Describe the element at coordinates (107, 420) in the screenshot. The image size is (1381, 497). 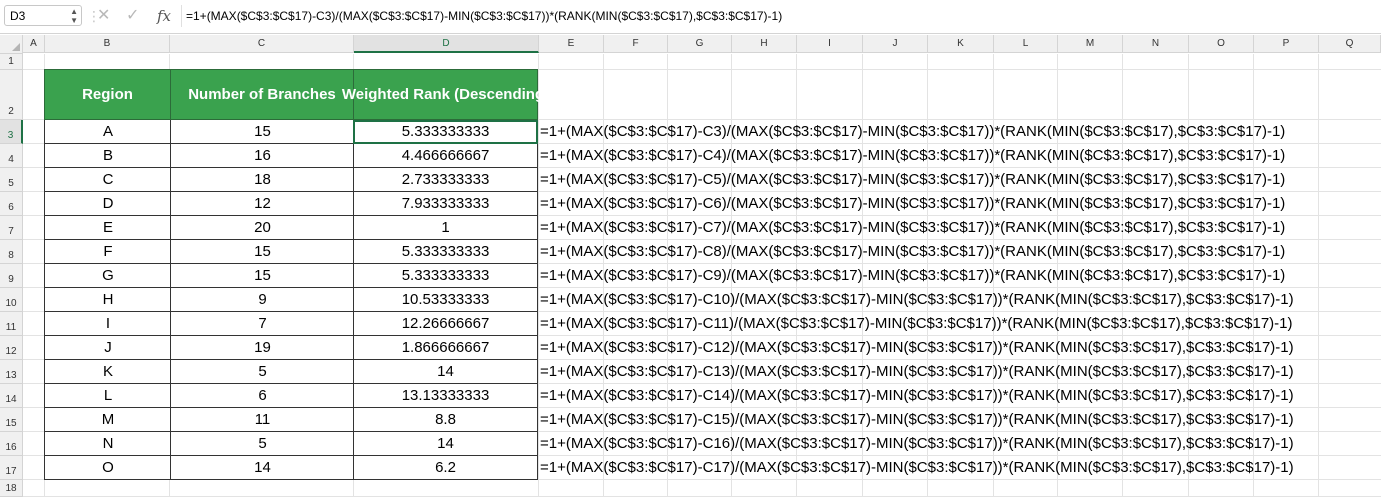
I see `cell-region: M` at that location.